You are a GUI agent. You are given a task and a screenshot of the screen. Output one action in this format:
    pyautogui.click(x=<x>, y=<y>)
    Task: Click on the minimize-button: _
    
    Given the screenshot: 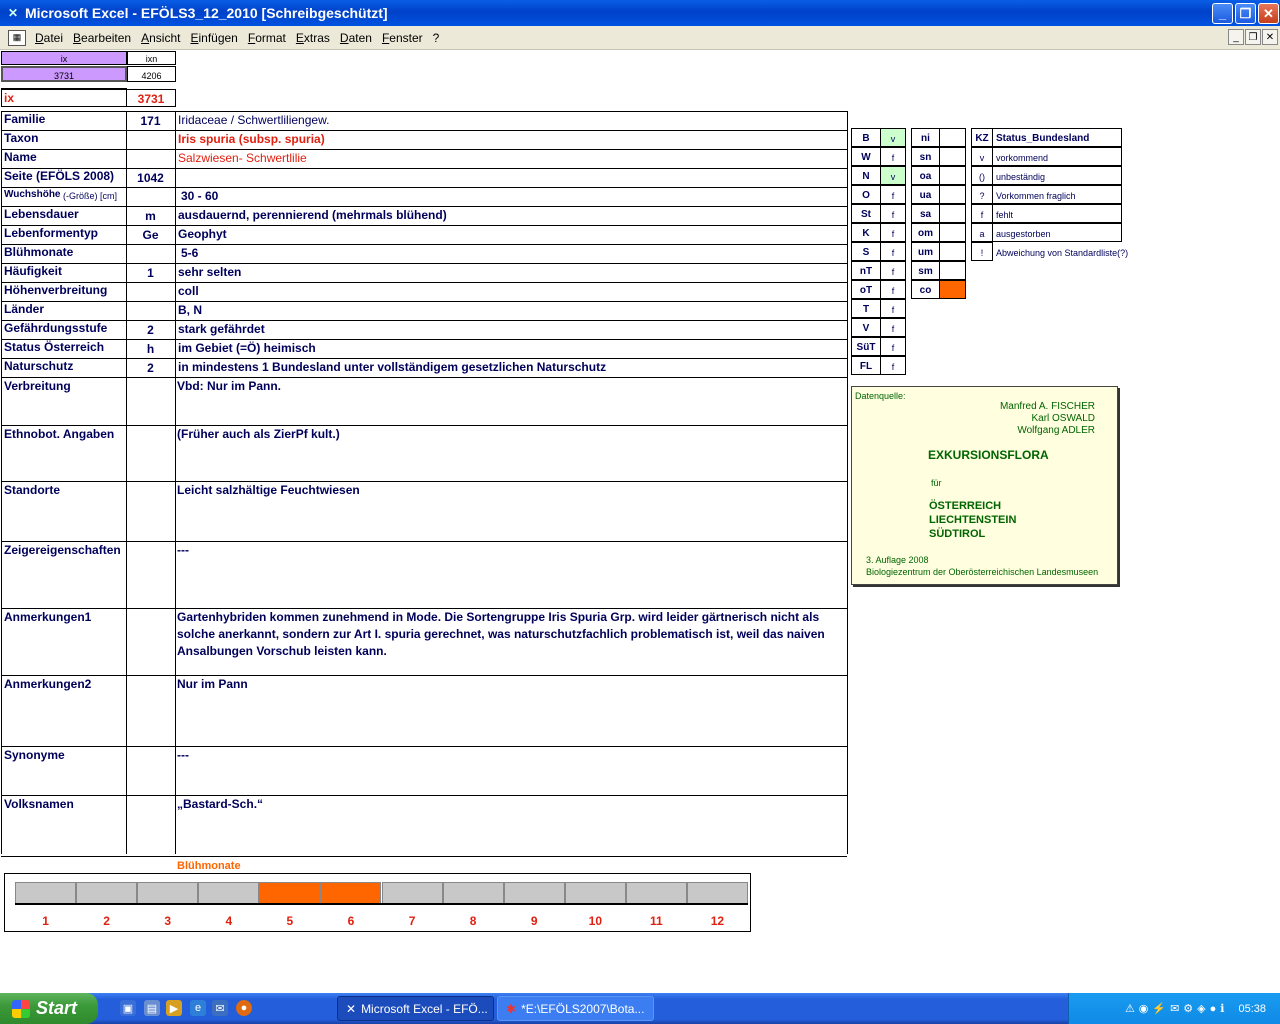 What is the action you would take?
    pyautogui.click(x=1222, y=13)
    